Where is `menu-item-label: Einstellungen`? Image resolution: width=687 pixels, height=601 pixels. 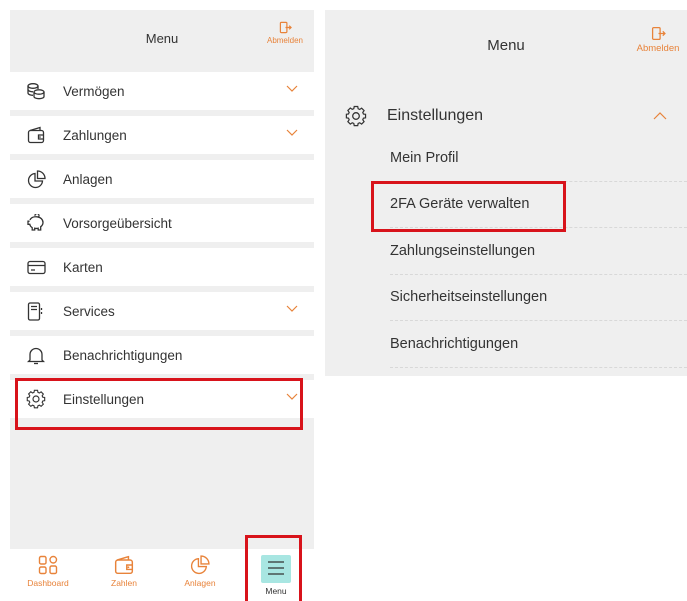 menu-item-label: Einstellungen is located at coordinates (104, 399).